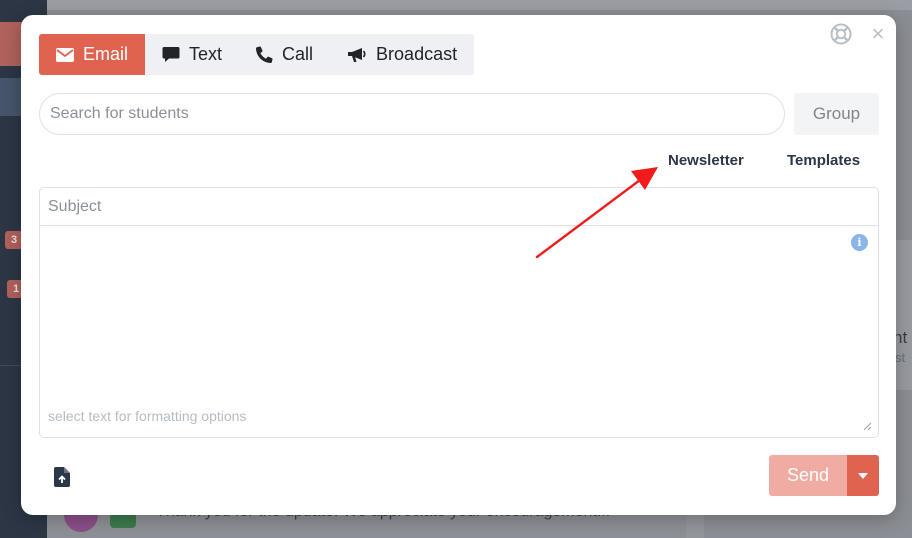 This screenshot has width=912, height=538. What do you see at coordinates (841, 34) in the screenshot?
I see `help-lifebuoy-icon` at bounding box center [841, 34].